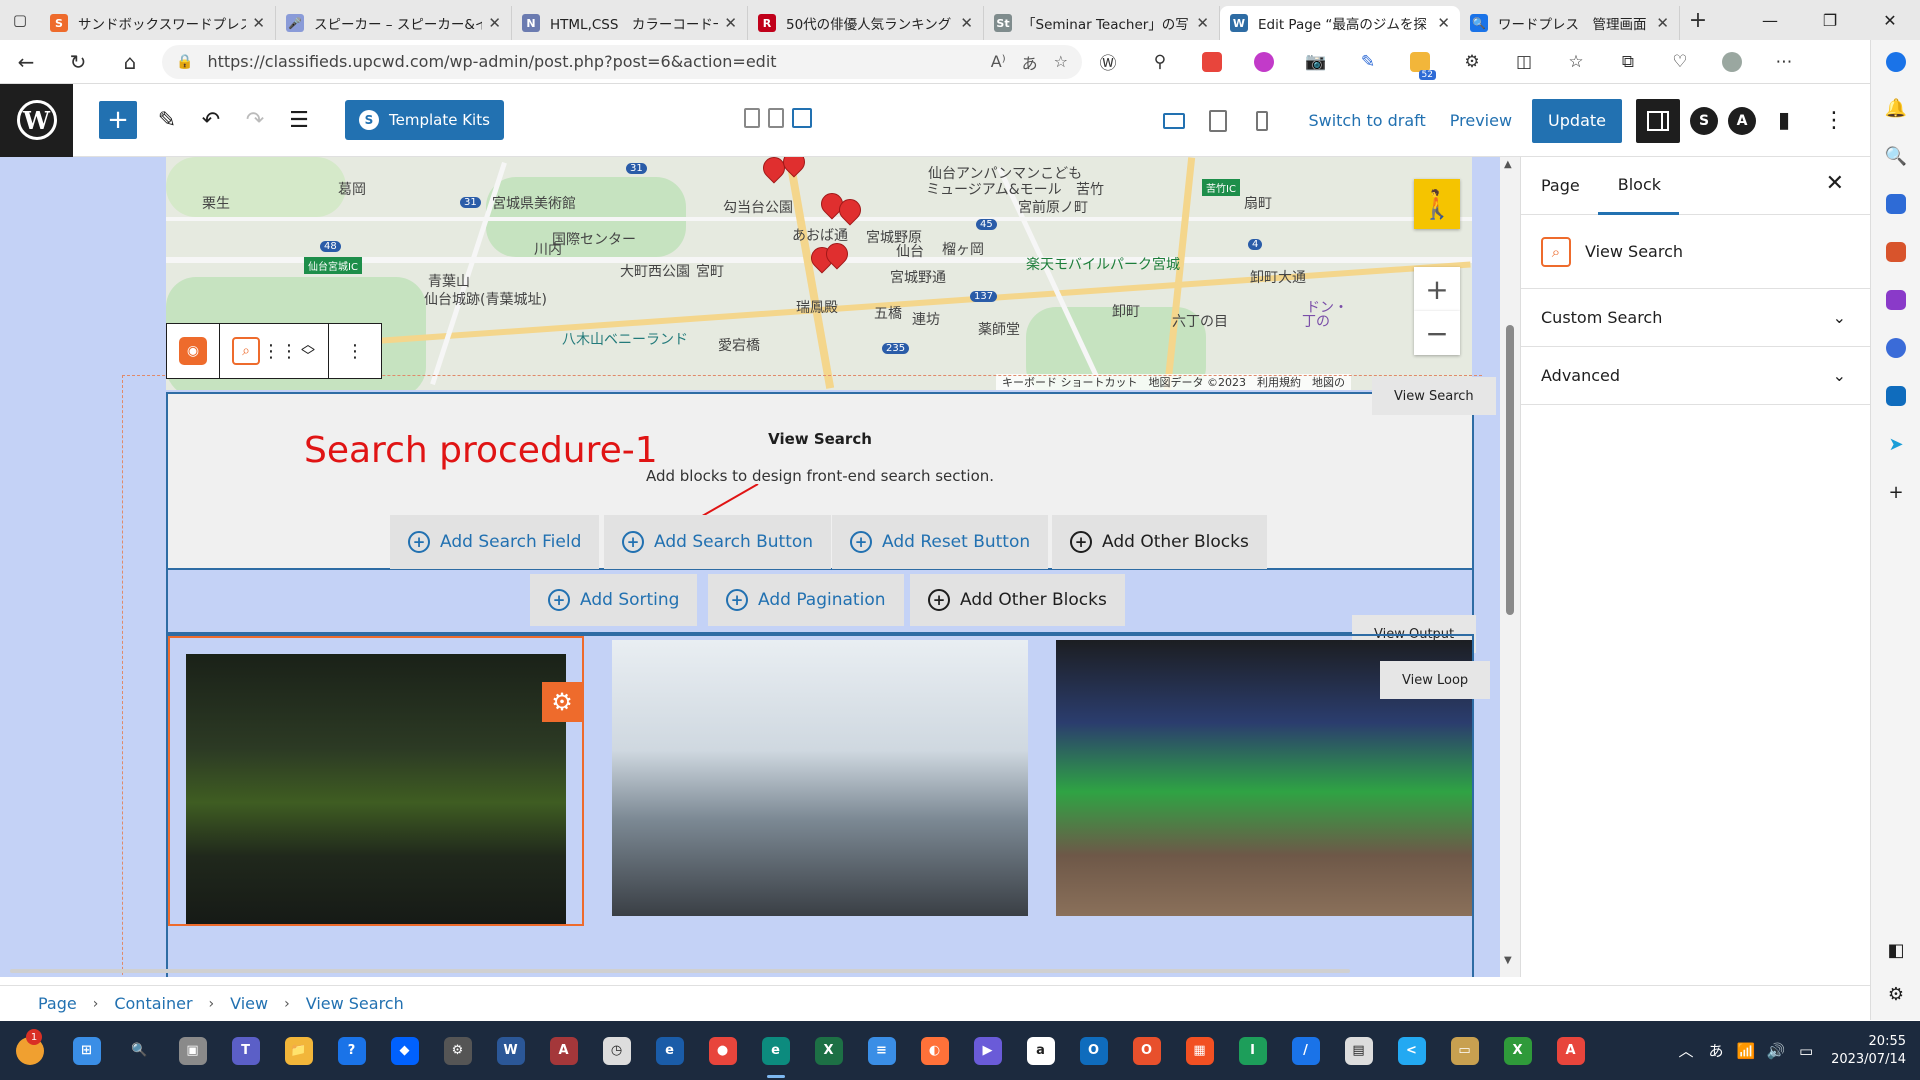  I want to click on map-place-label: 栗生, so click(216, 203).